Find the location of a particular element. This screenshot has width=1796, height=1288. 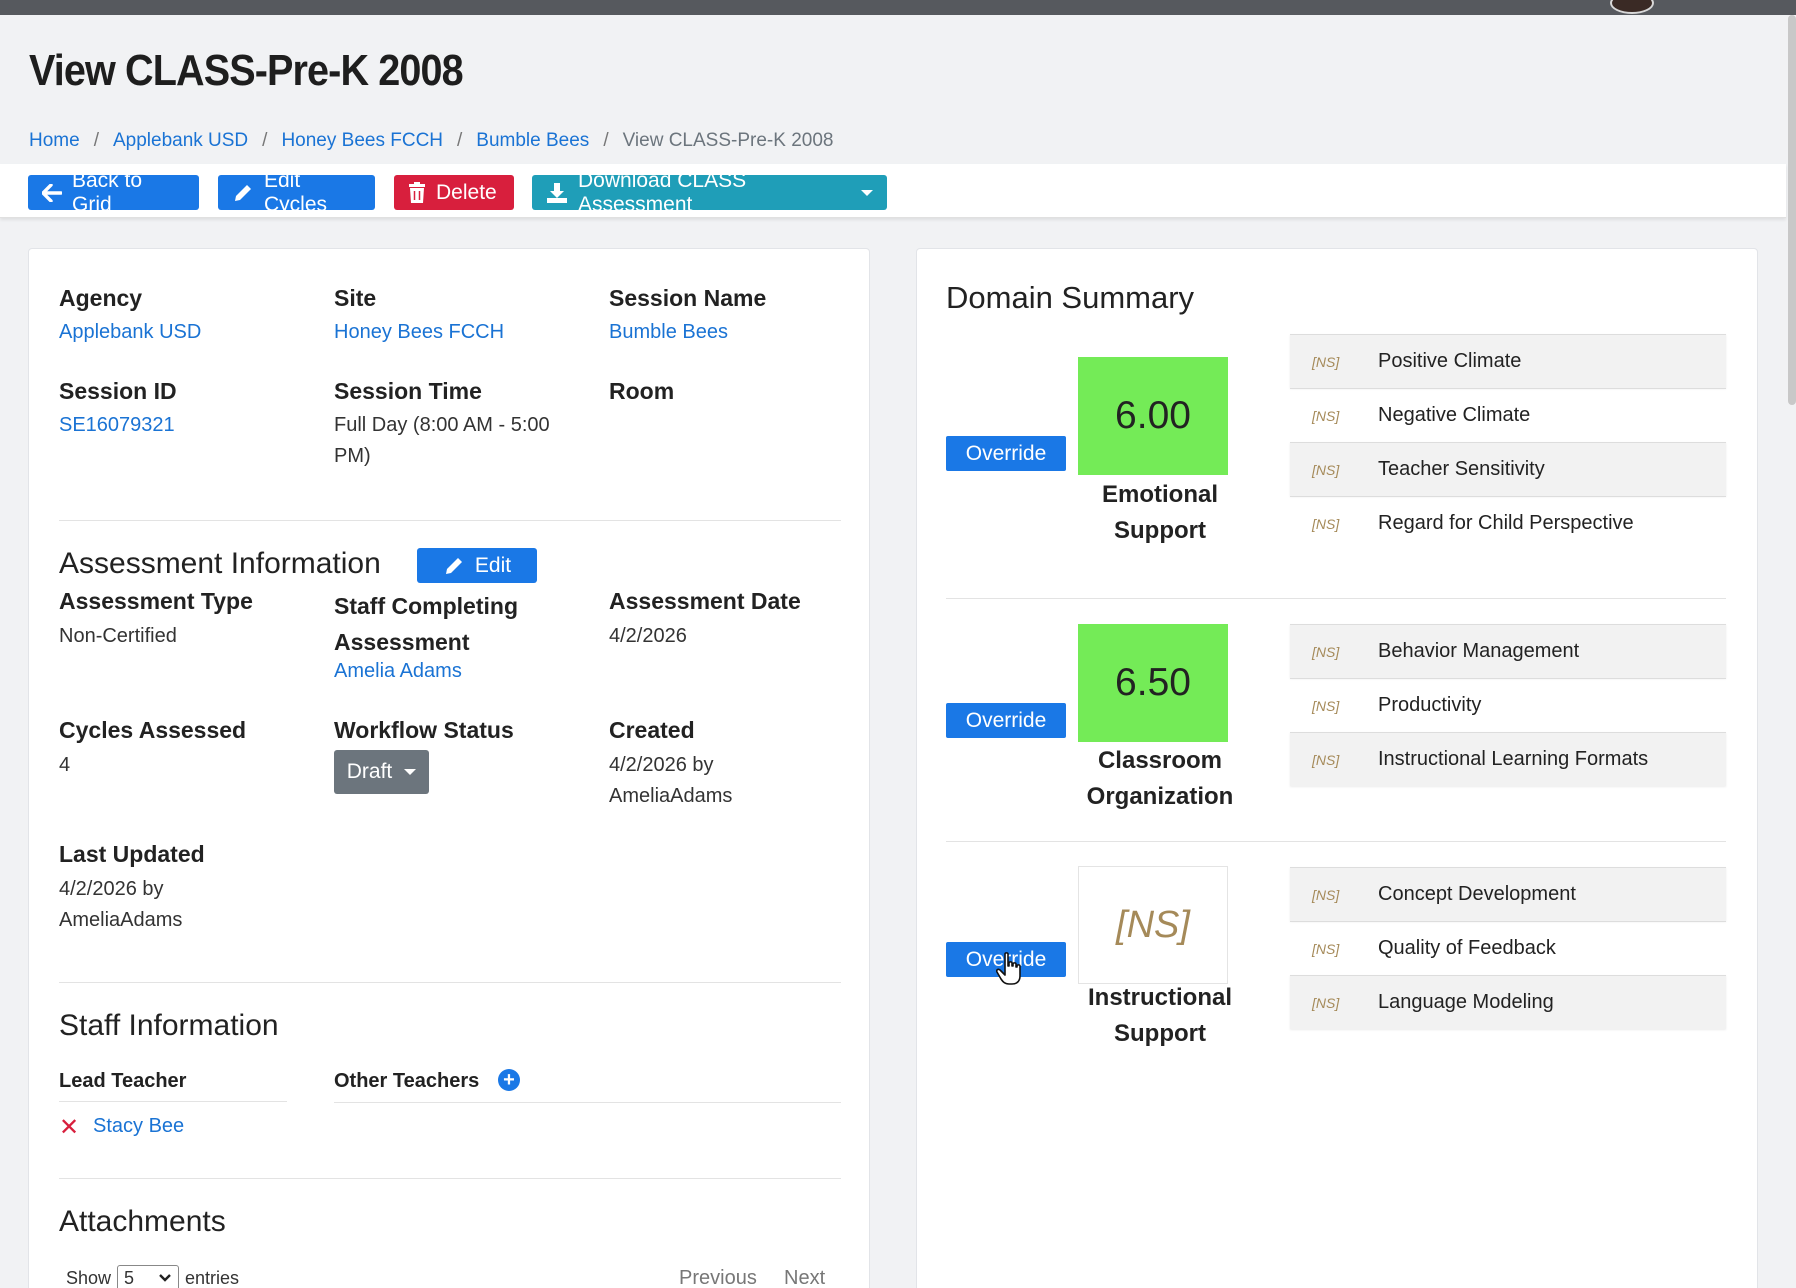

assessment-information-title: Assessment Information is located at coordinates (220, 563).